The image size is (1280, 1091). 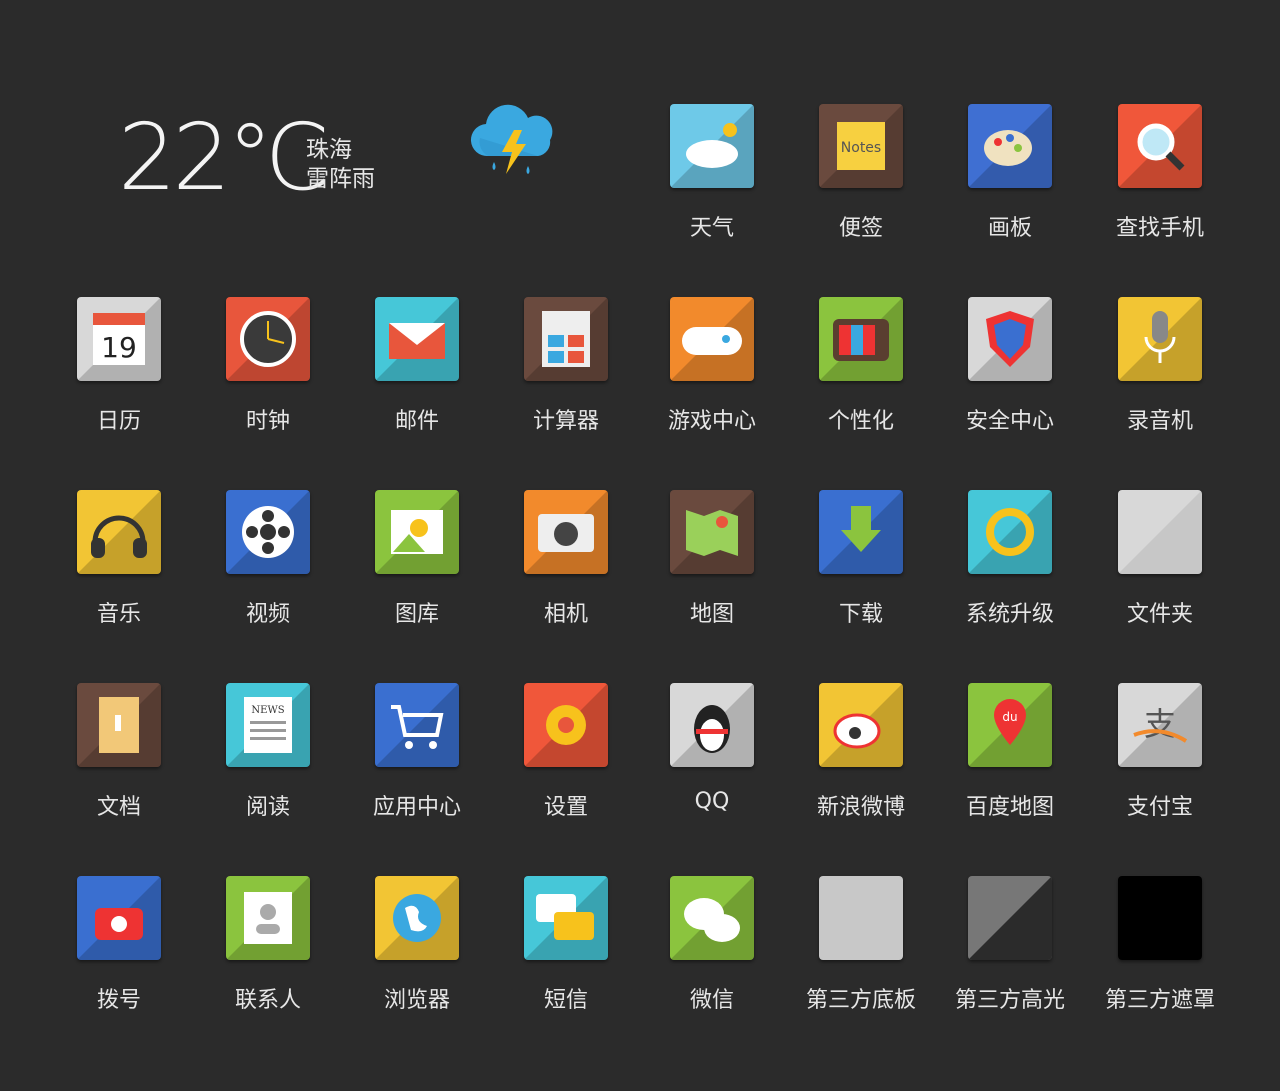 What do you see at coordinates (119, 347) in the screenshot?
I see `svg-text: 19` at bounding box center [119, 347].